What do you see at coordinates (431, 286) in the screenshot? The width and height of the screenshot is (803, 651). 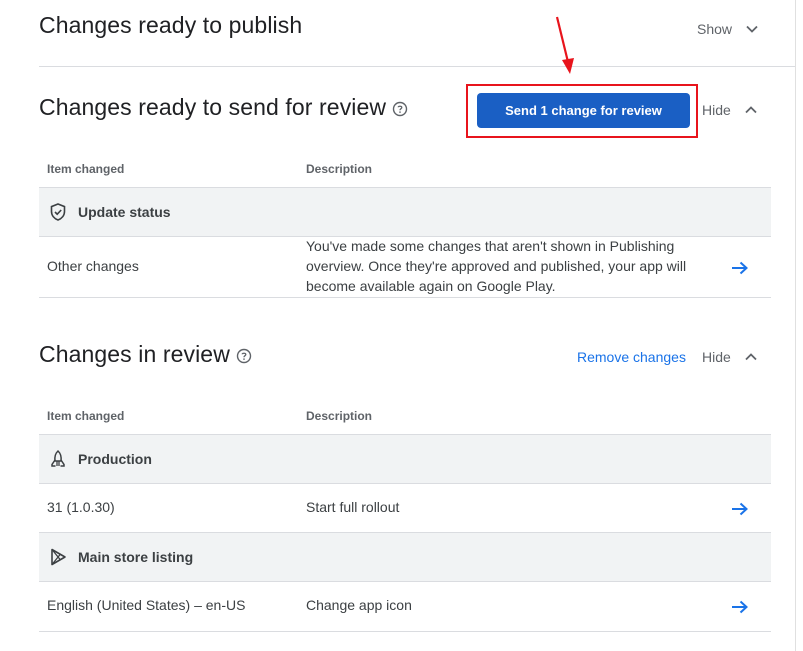 I see `description-line: become available again on Google Play.` at bounding box center [431, 286].